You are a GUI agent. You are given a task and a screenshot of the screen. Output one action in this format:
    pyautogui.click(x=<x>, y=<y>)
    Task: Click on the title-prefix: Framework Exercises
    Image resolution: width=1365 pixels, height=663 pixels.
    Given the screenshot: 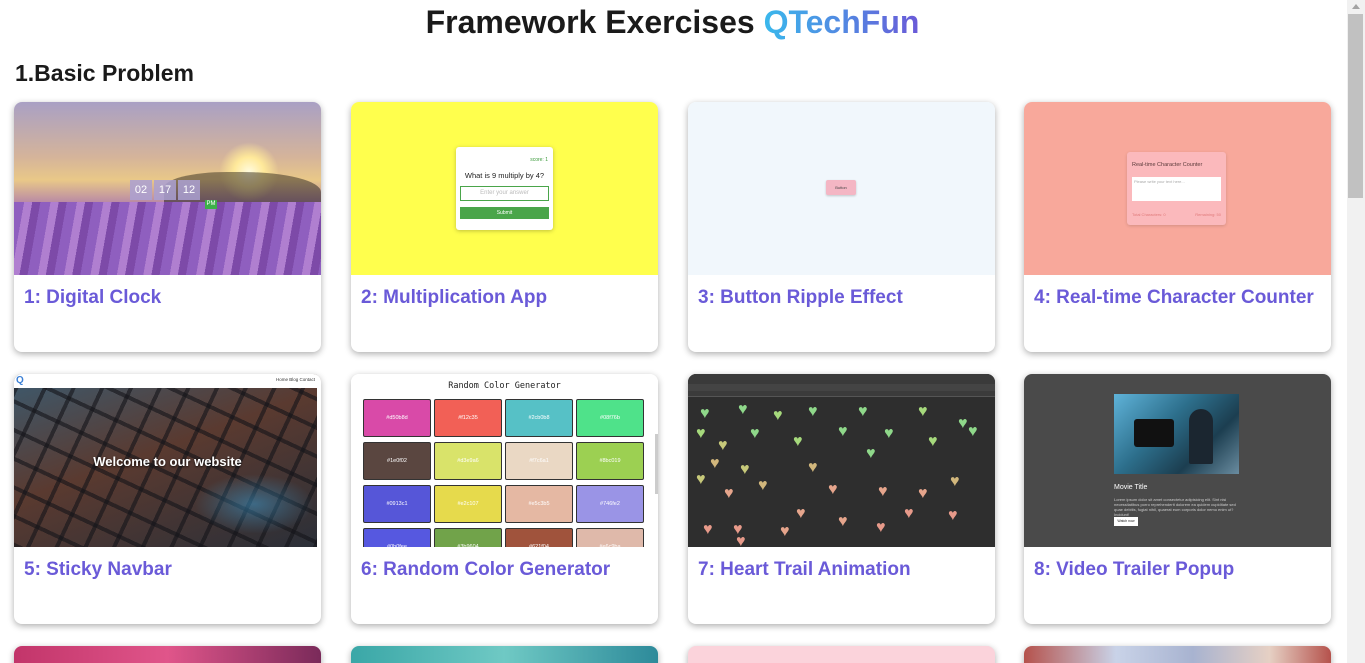 What is the action you would take?
    pyautogui.click(x=590, y=22)
    